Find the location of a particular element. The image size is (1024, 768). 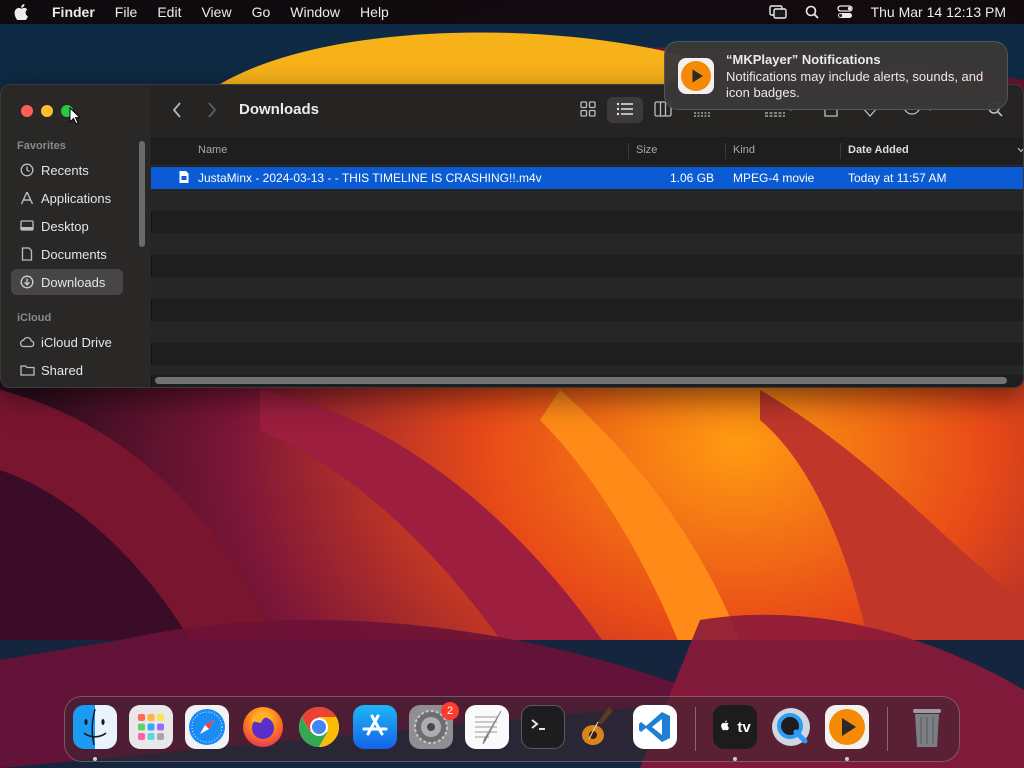

sidebar-item-icloud-drive: iCloud Drive is located at coordinates (67, 342).